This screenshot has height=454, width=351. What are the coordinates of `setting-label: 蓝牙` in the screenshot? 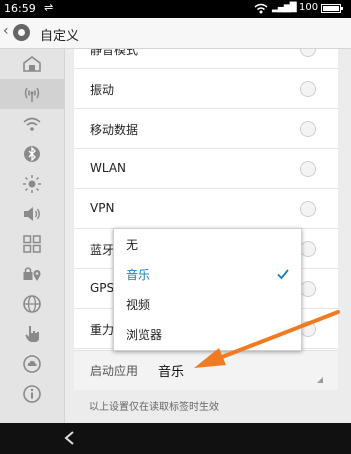 It's located at (102, 250).